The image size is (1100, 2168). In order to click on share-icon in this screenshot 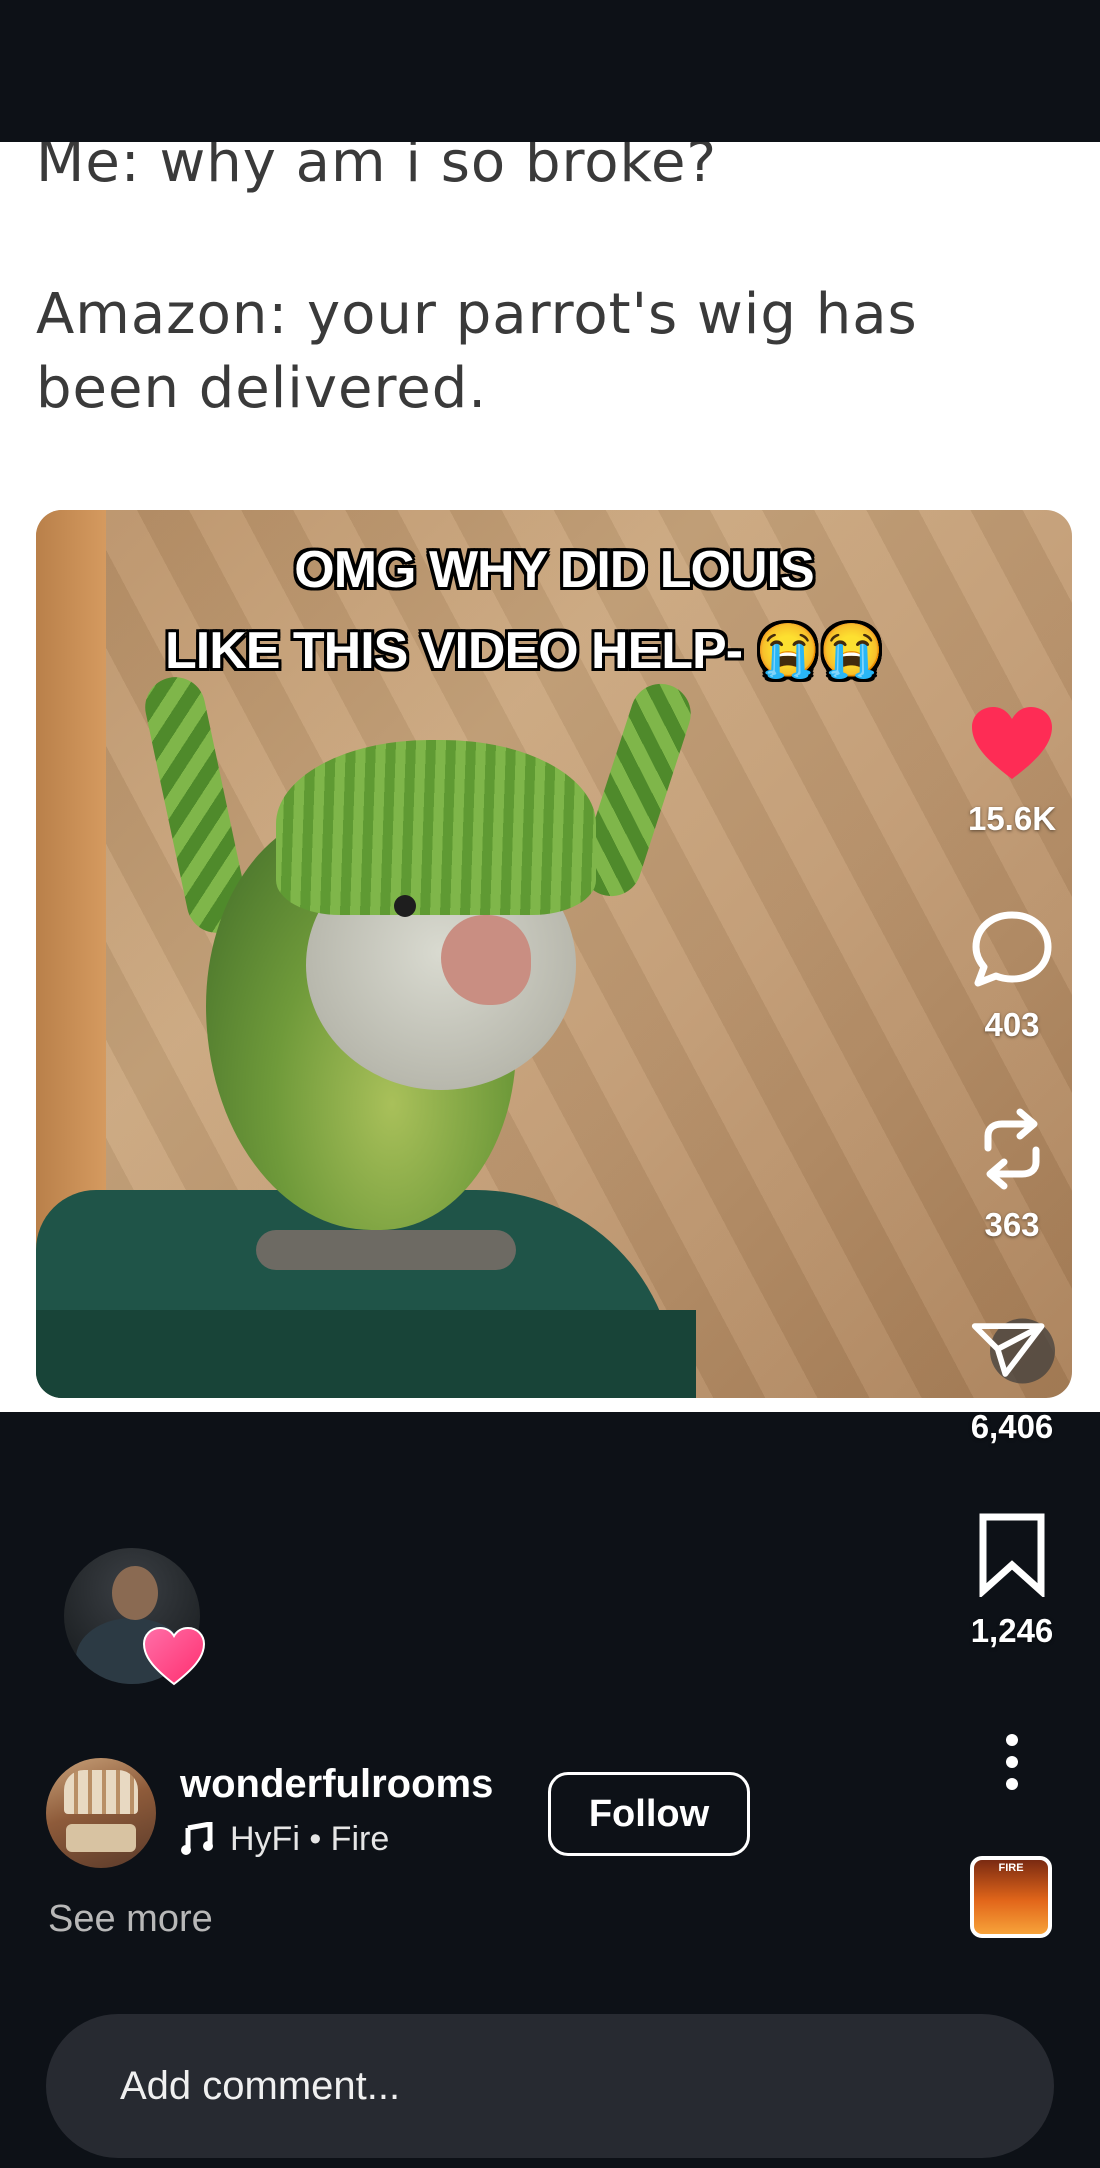, I will do `click(1012, 1351)`.